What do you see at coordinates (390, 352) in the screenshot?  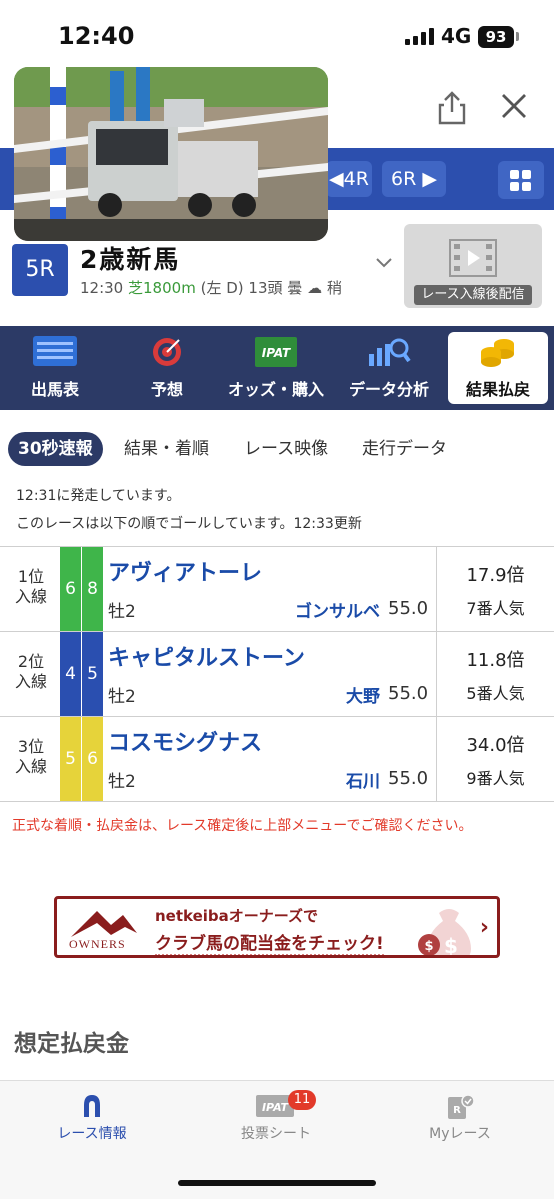 I see `chart-search-icon` at bounding box center [390, 352].